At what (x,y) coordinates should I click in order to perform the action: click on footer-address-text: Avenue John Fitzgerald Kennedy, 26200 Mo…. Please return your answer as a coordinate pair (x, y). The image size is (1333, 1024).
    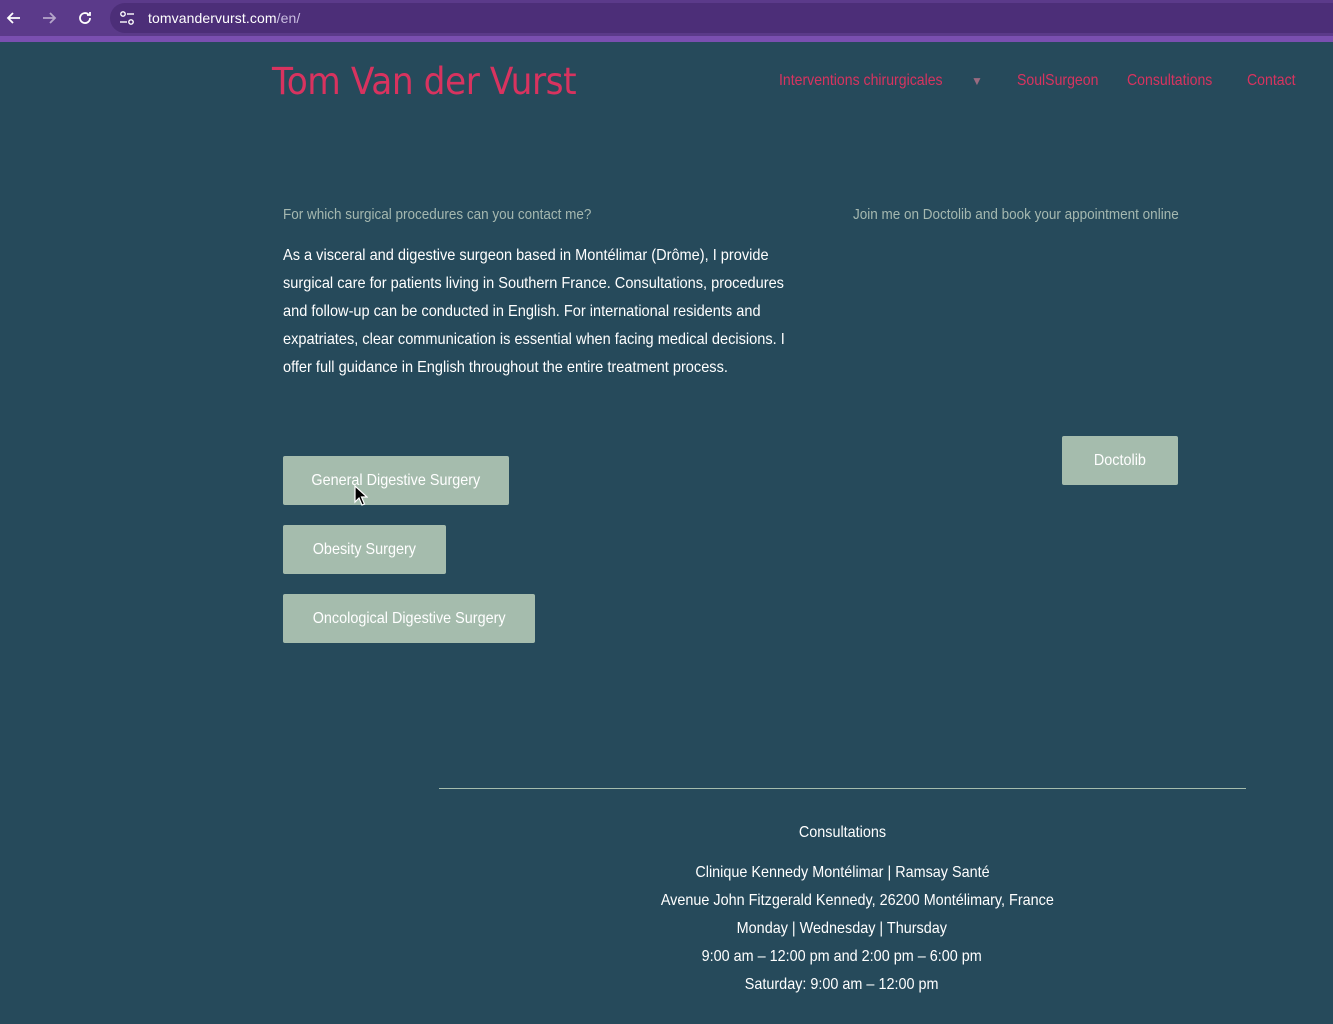
    Looking at the image, I should click on (857, 900).